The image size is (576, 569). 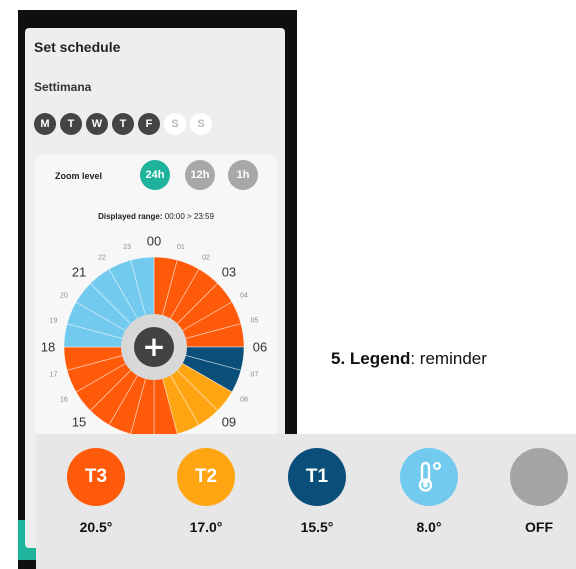 I want to click on hour-label-18: 18, so click(x=48, y=347).